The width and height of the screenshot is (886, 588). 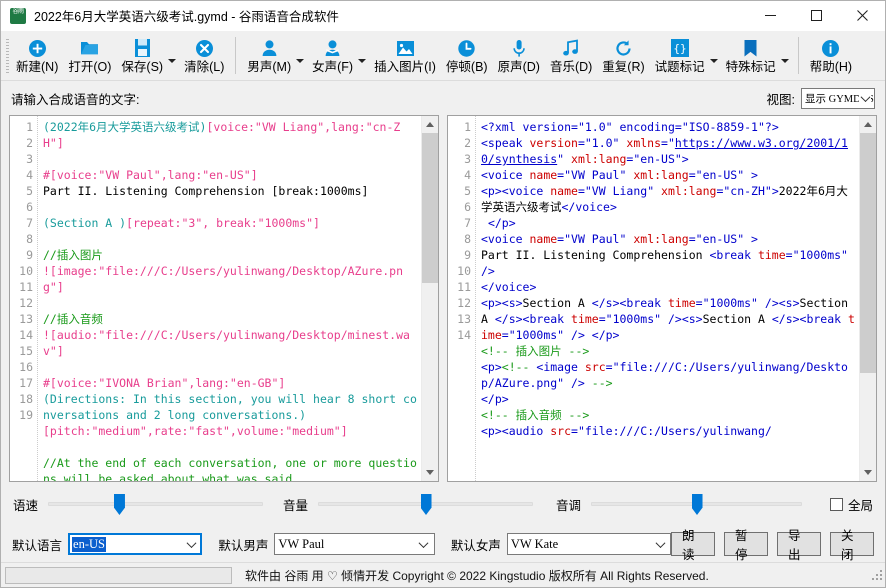 What do you see at coordinates (877, 575) in the screenshot?
I see `resize-grip-icon` at bounding box center [877, 575].